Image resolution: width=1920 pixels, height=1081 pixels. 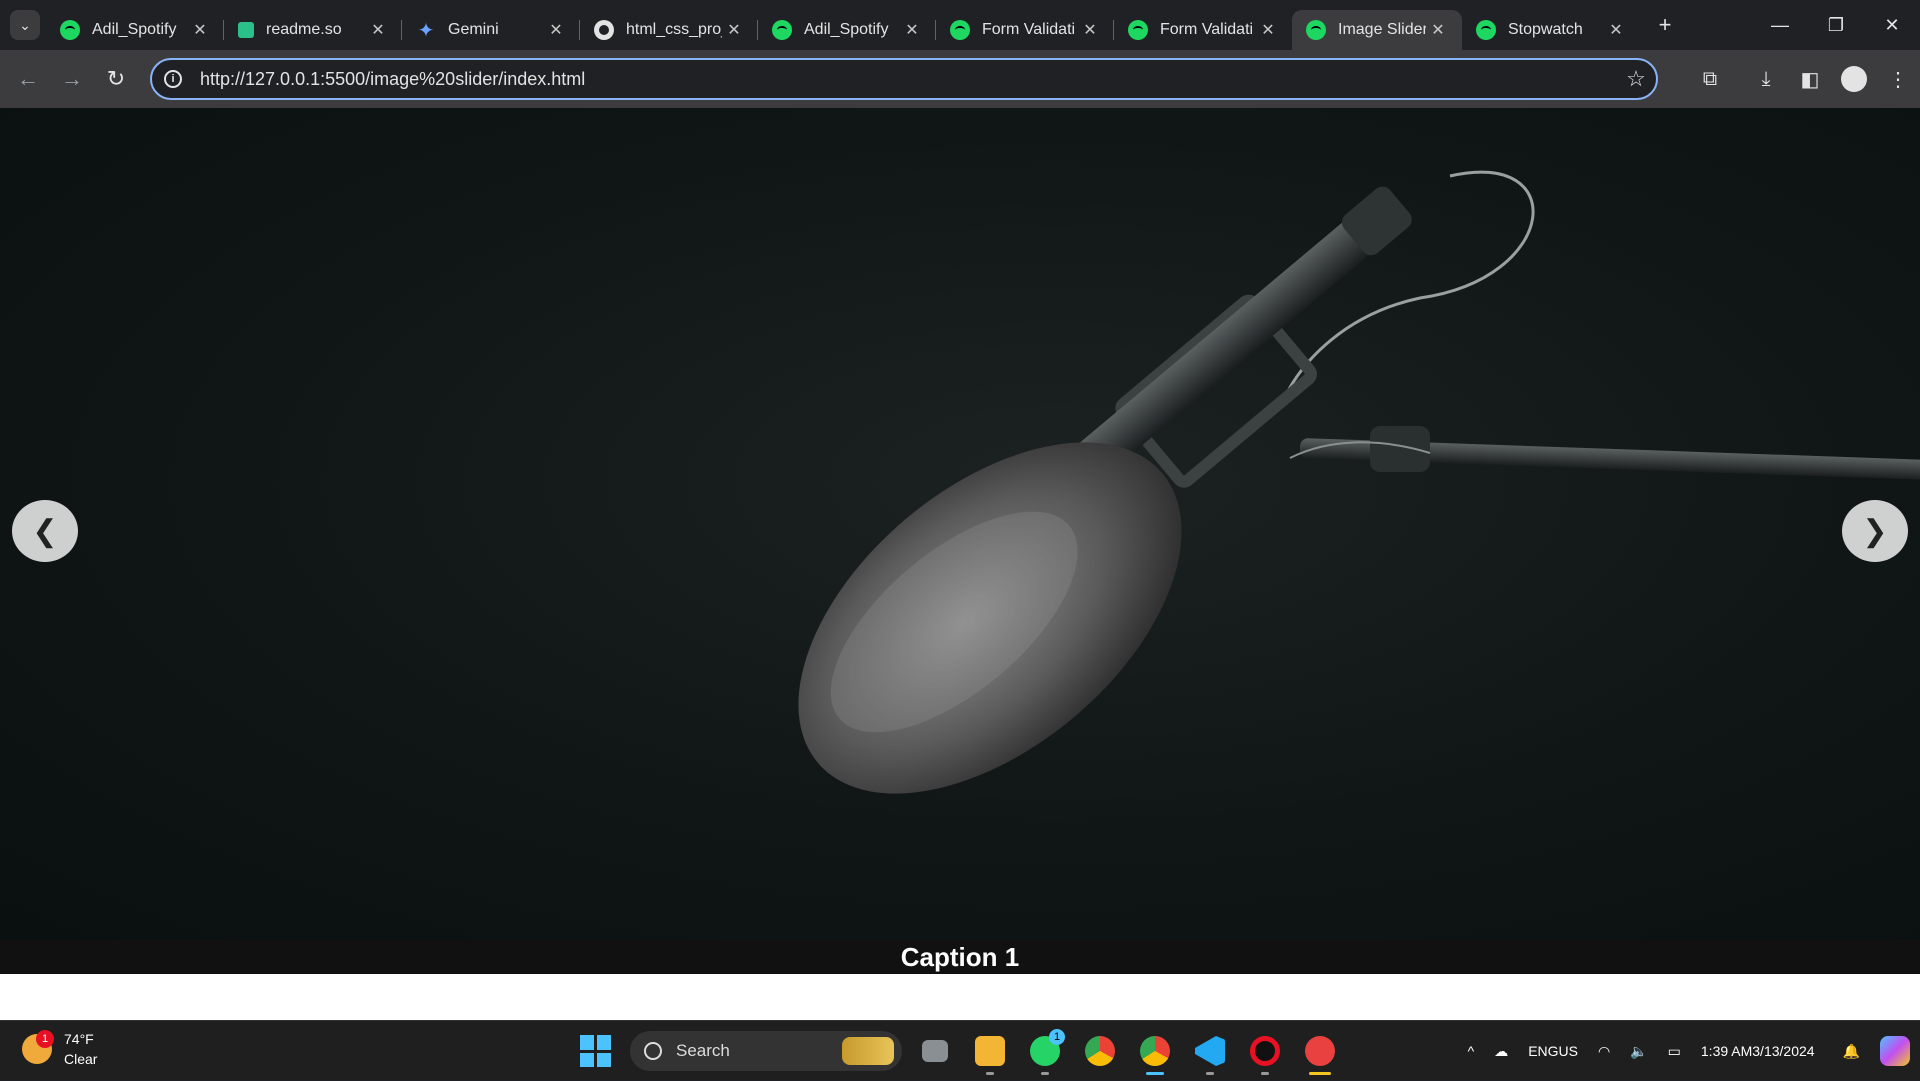 I want to click on vscode-app, so click(x=1210, y=1052).